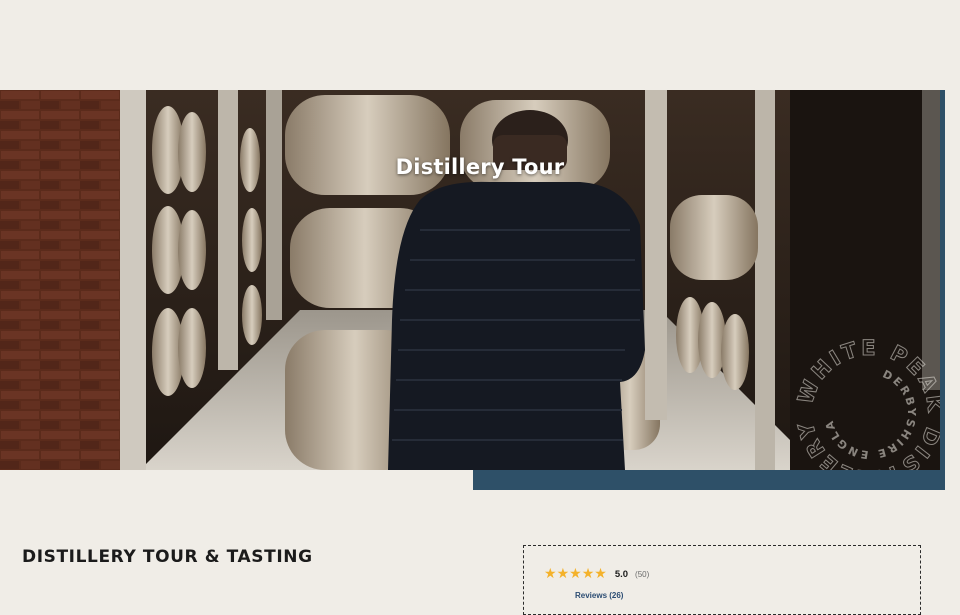  I want to click on star-rating: ★ ★ ★ ★ ★, so click(575, 574).